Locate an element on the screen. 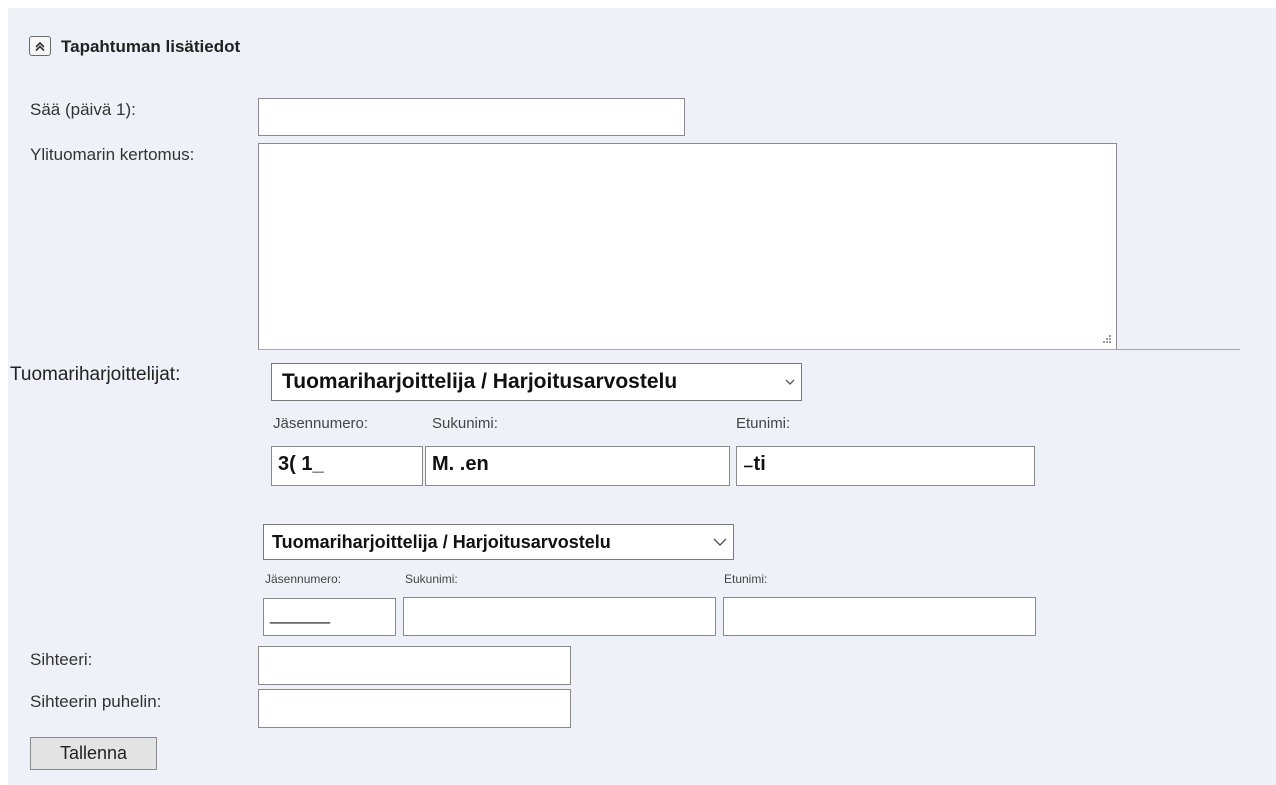 This screenshot has height=785, width=1276. weather-input is located at coordinates (471, 117).